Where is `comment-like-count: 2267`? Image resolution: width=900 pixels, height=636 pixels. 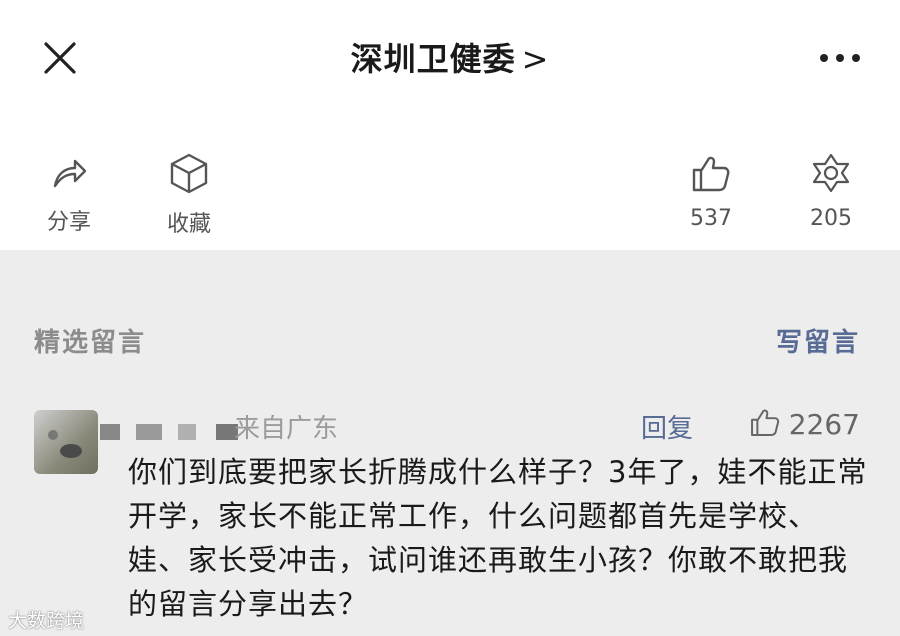 comment-like-count: 2267 is located at coordinates (824, 424).